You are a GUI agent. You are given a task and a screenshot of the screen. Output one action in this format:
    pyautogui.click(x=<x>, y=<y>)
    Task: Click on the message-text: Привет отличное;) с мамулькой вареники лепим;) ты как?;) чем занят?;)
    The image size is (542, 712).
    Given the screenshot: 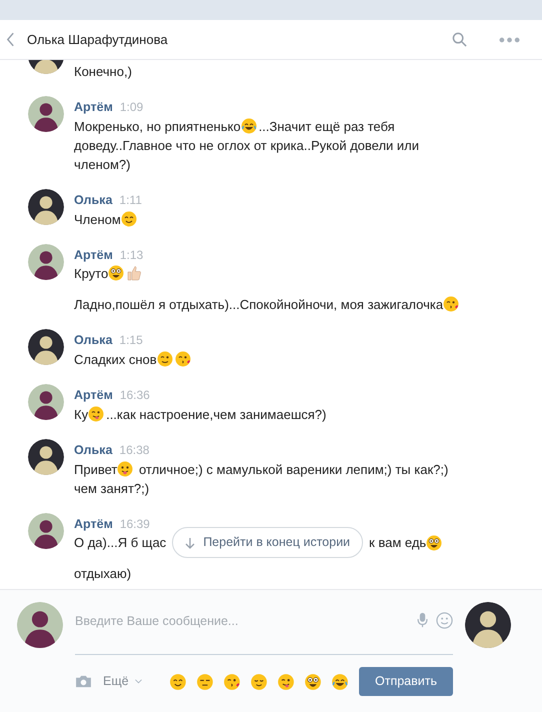 What is the action you would take?
    pyautogui.click(x=262, y=479)
    